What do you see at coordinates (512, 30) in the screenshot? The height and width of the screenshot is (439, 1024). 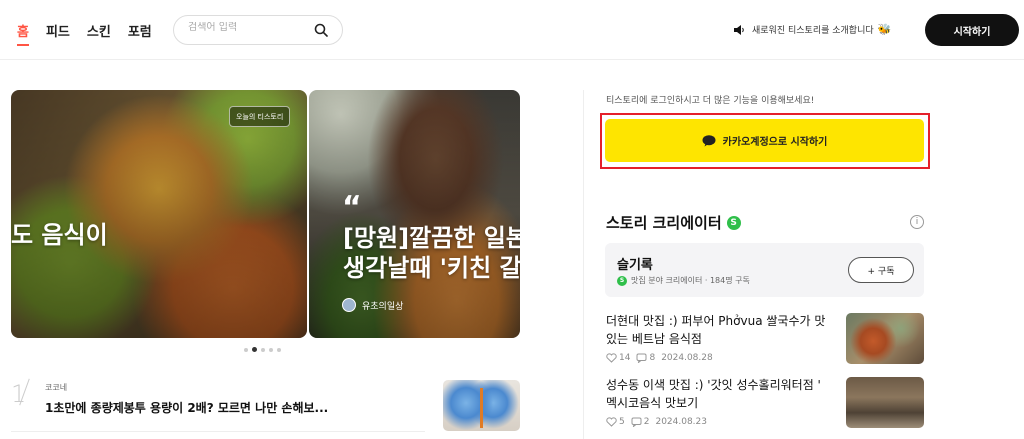 I see `top-header: 홈 피드 스킨 포럼 새로워진 티스토리를 소개합니다 🐝 시작하기` at bounding box center [512, 30].